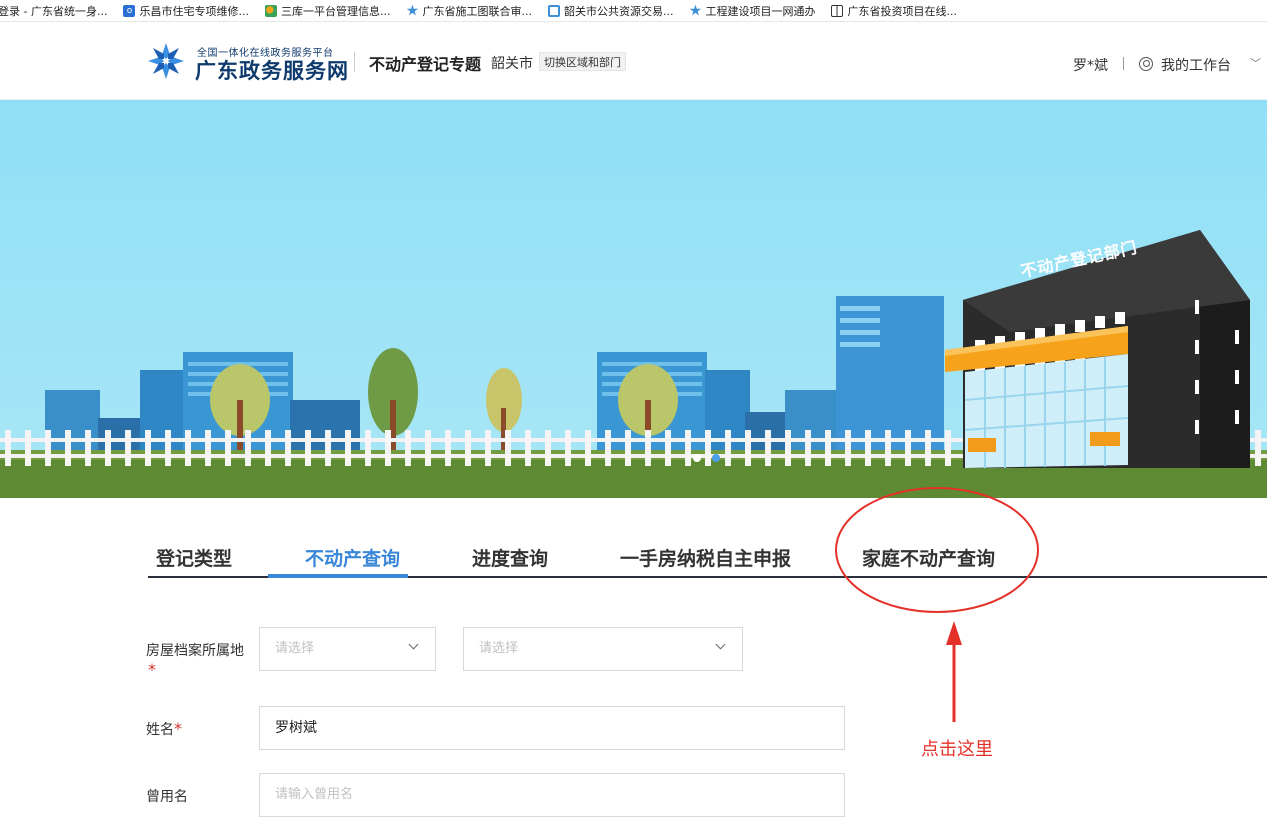 This screenshot has width=1267, height=818. I want to click on chevron-down-icon: ﹀, so click(1255, 63).